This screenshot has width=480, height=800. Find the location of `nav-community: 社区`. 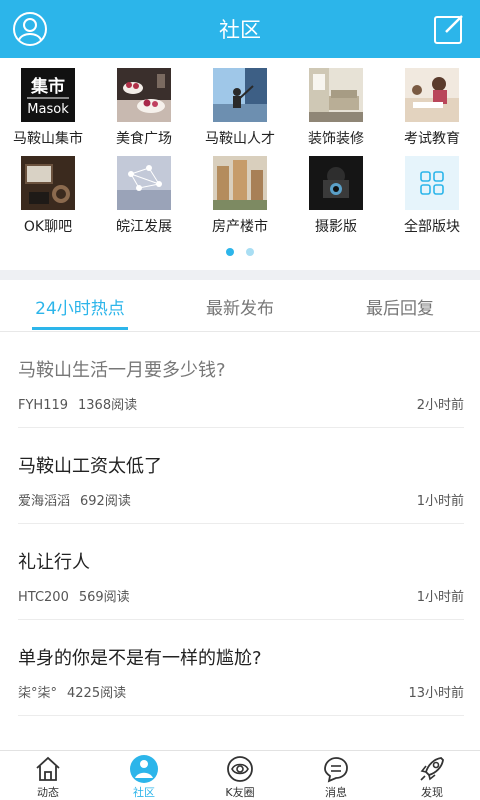

nav-community: 社区 is located at coordinates (144, 775).